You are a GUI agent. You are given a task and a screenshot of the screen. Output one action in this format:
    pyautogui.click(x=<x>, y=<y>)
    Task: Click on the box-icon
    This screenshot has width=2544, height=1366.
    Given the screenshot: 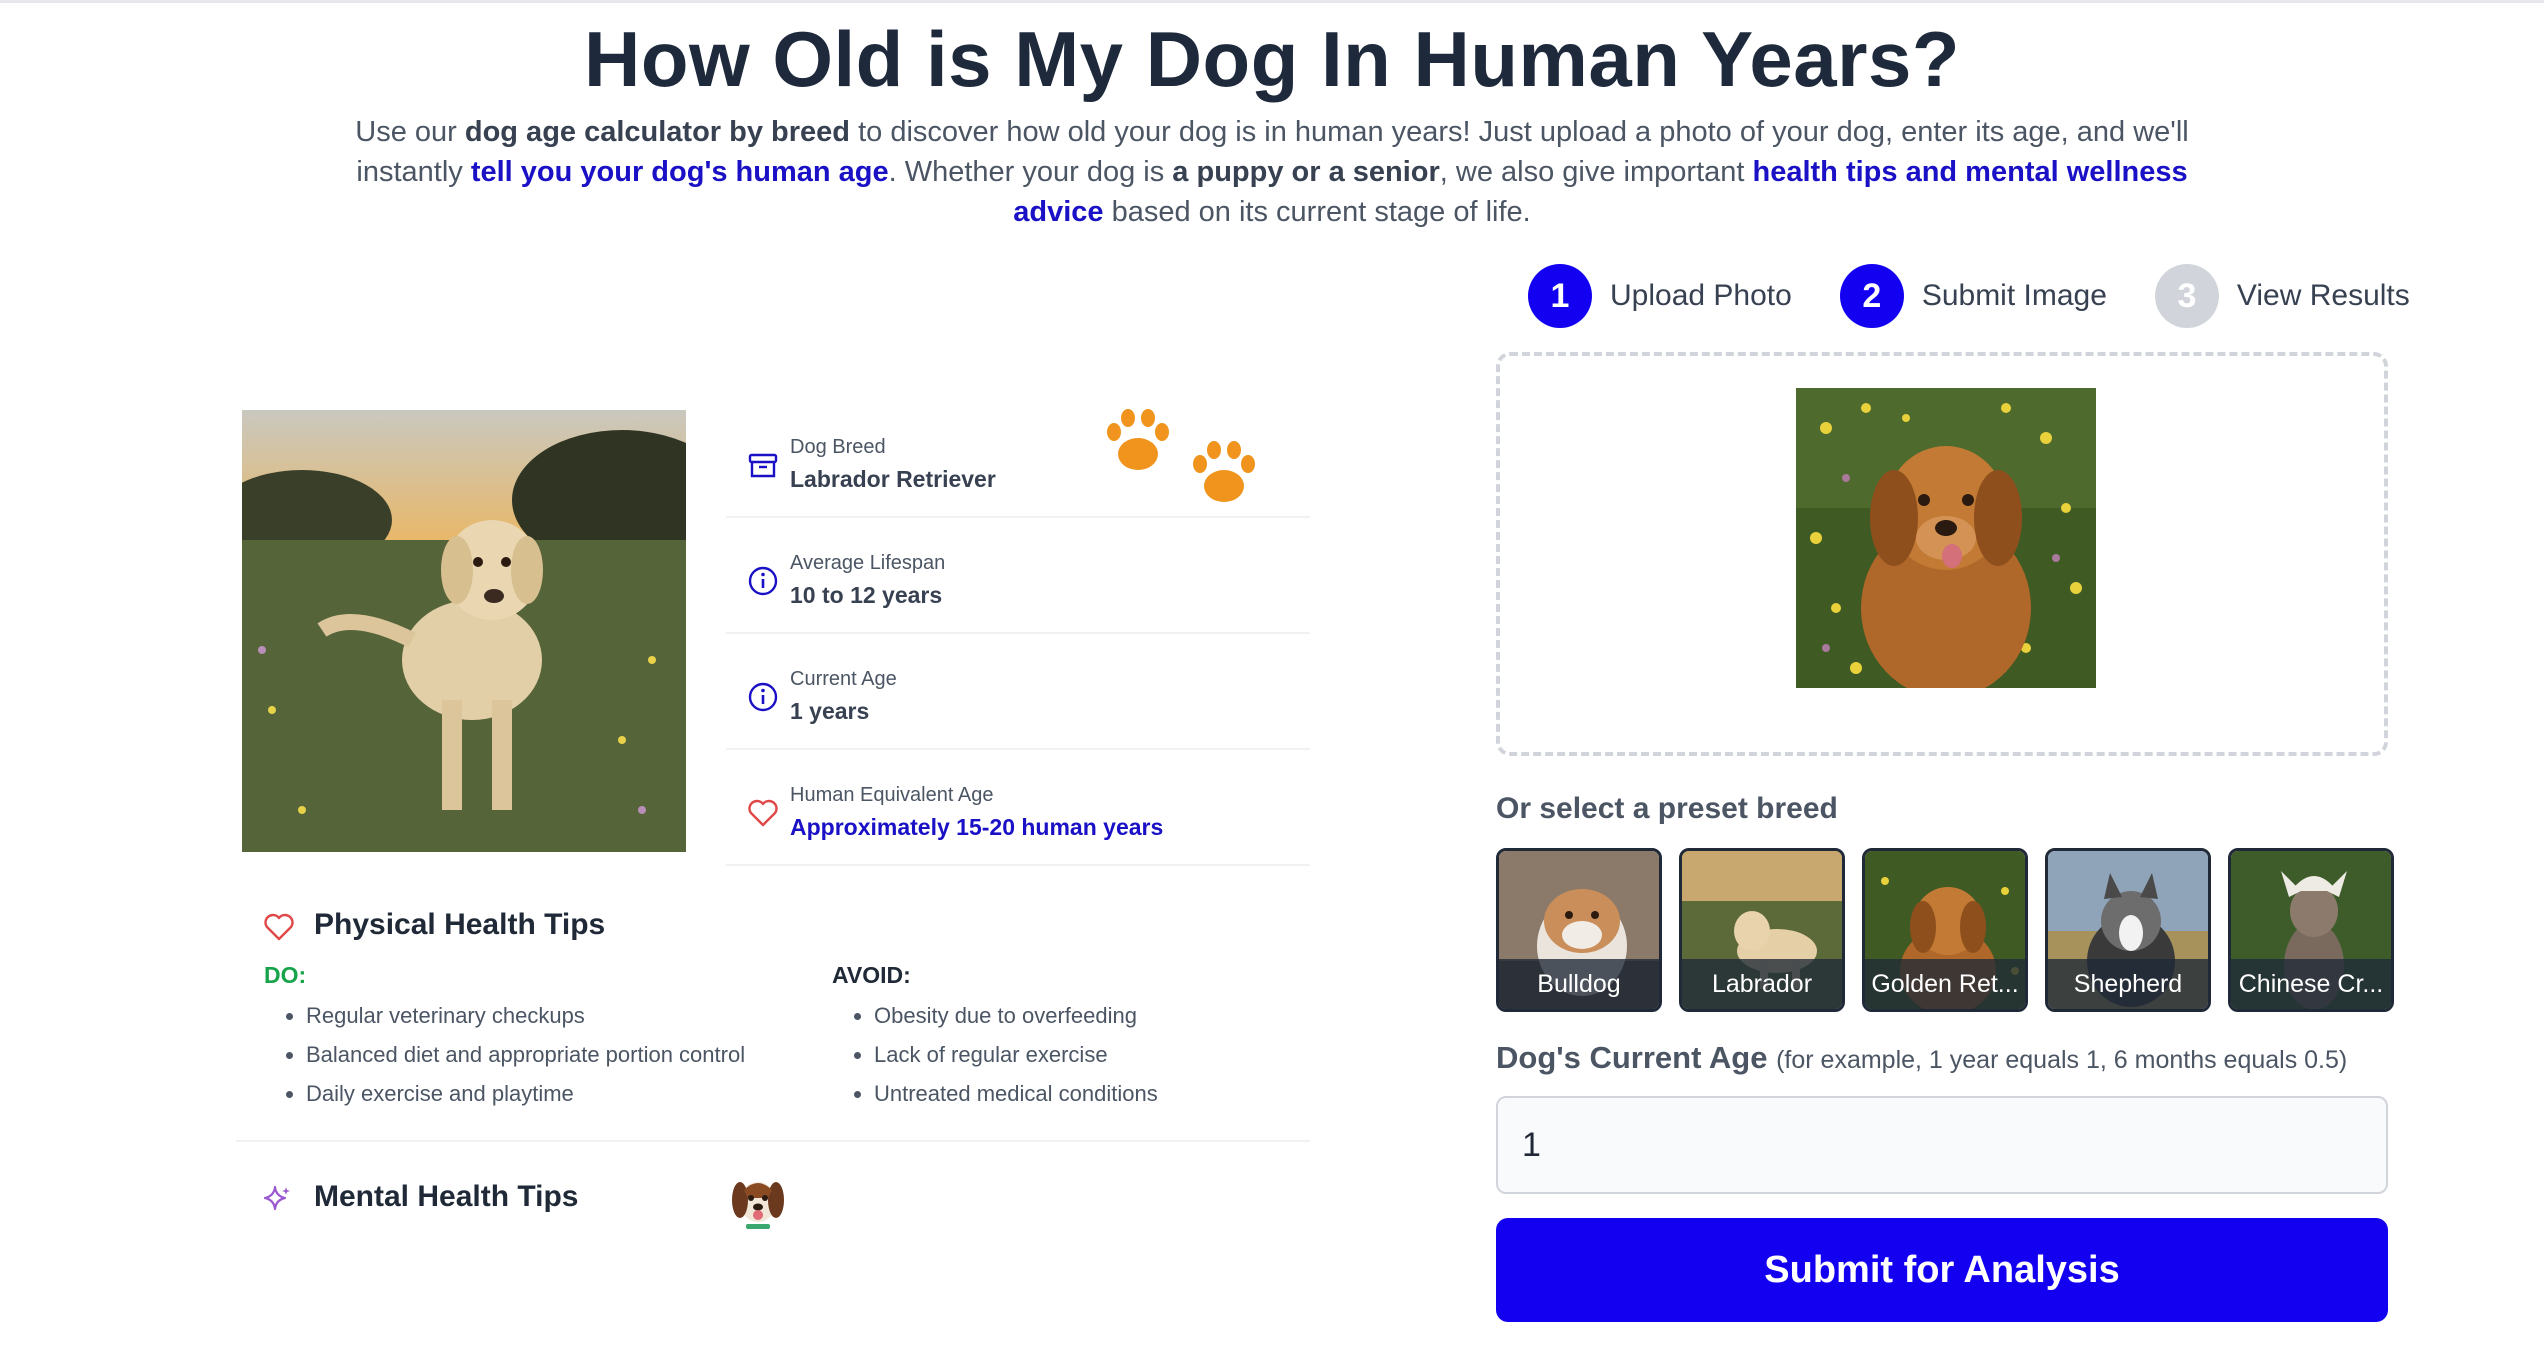 What is the action you would take?
    pyautogui.click(x=763, y=465)
    